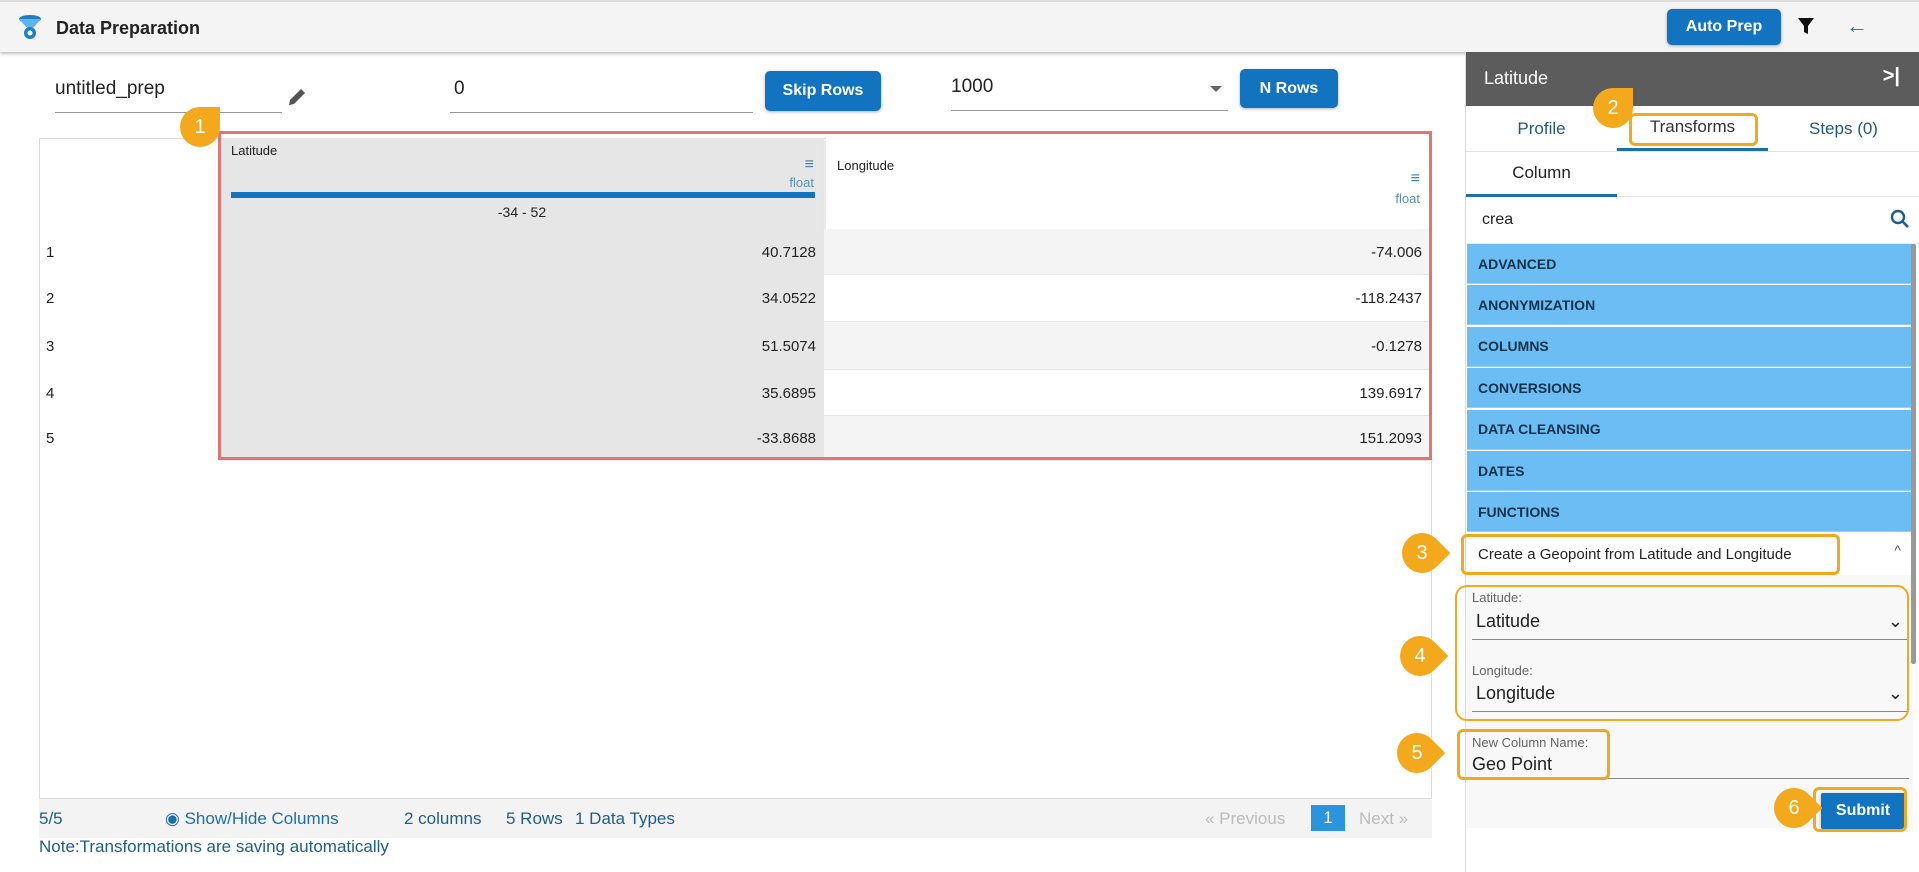 This screenshot has height=872, width=1919. I want to click on callout-number: 1, so click(200, 126).